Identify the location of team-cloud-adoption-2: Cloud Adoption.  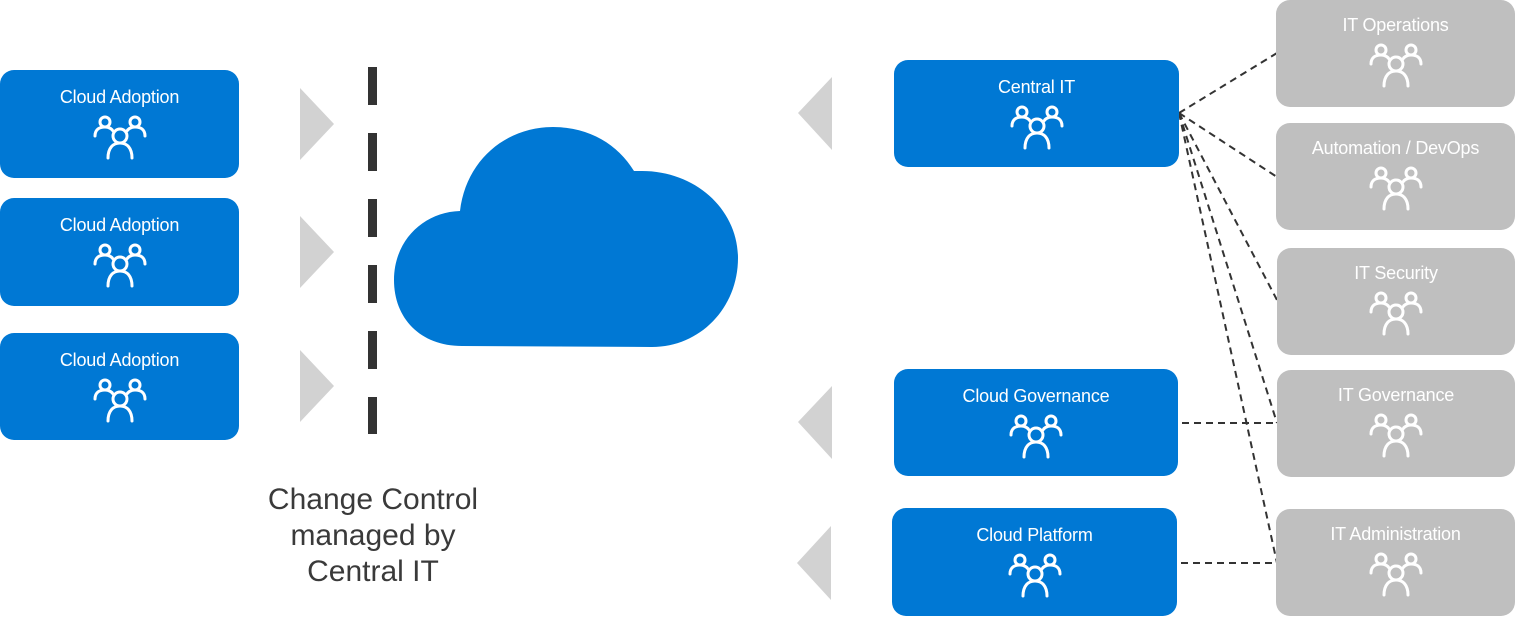
(119, 252).